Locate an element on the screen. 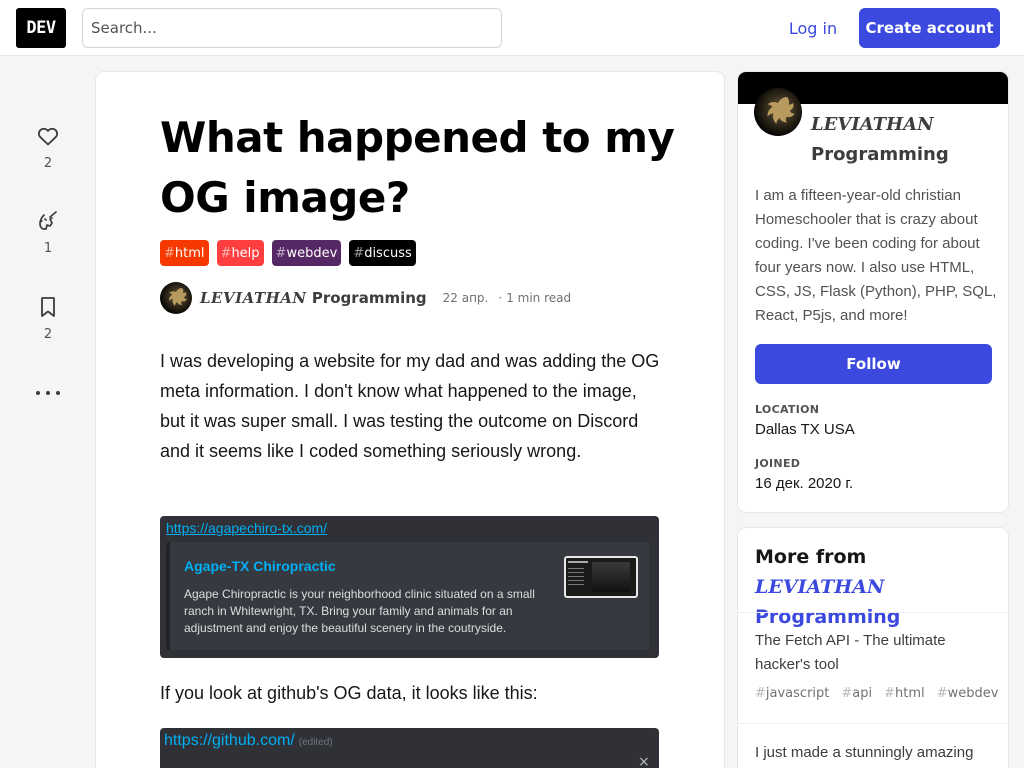 The width and height of the screenshot is (1024, 768). tag-api: #api is located at coordinates (856, 693).